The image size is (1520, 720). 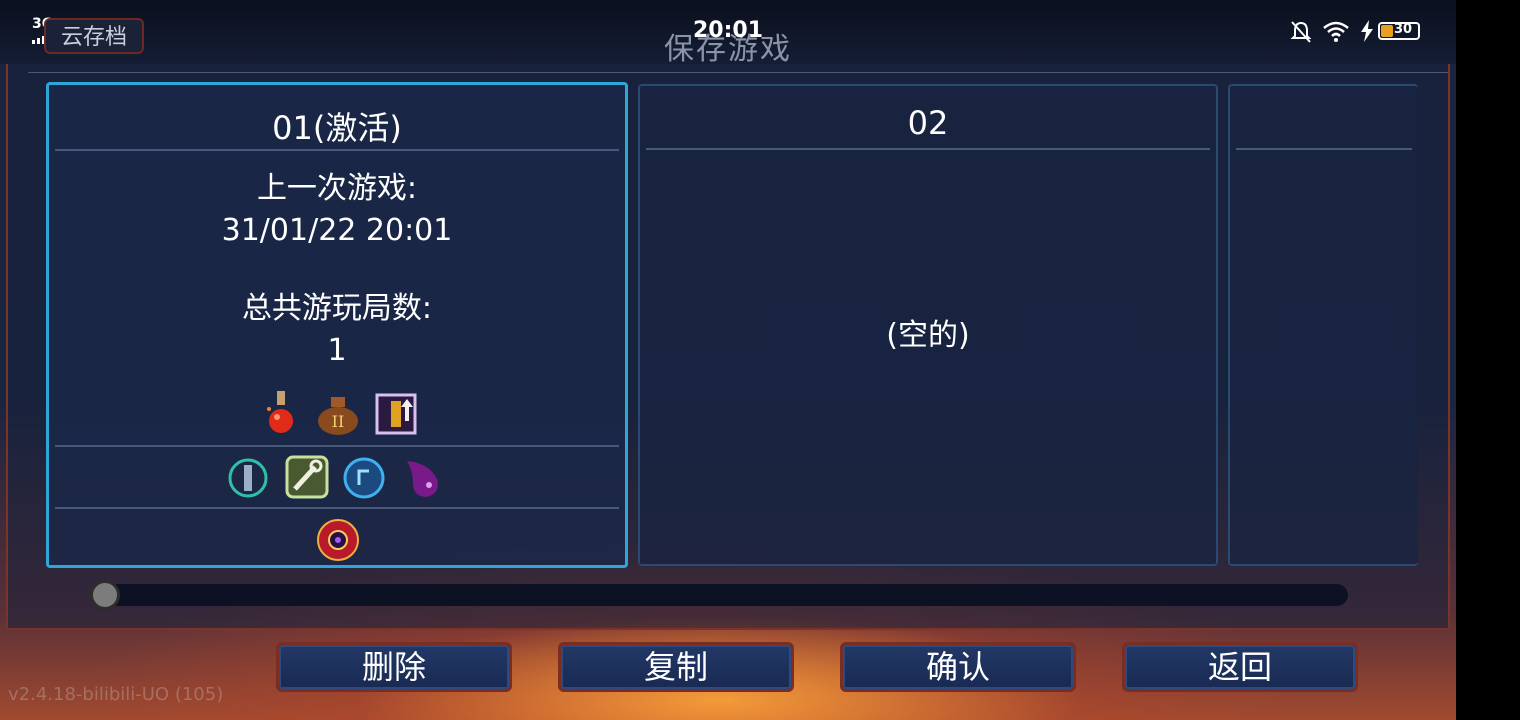 What do you see at coordinates (720, 595) in the screenshot?
I see `slots-scrollbar` at bounding box center [720, 595].